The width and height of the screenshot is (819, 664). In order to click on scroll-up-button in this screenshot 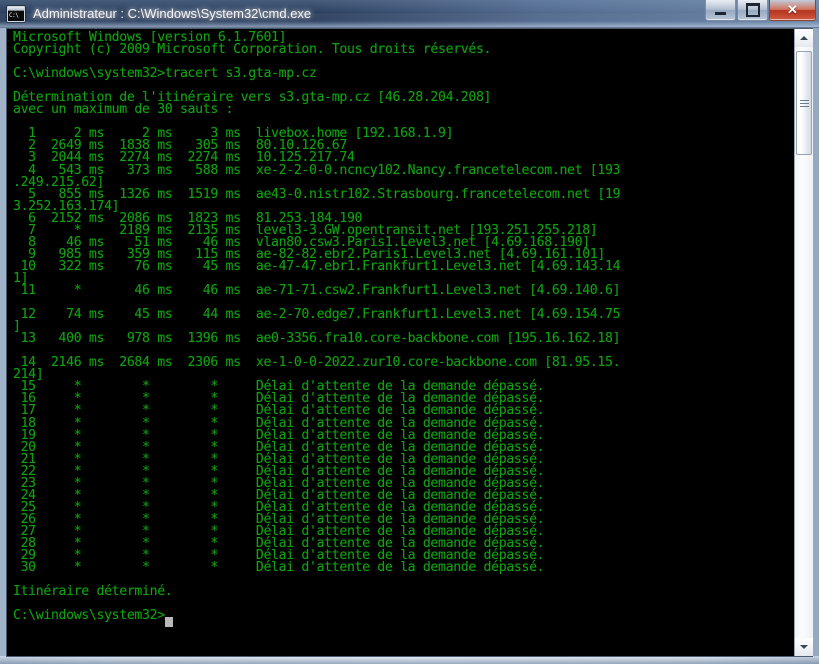, I will do `click(804, 38)`.